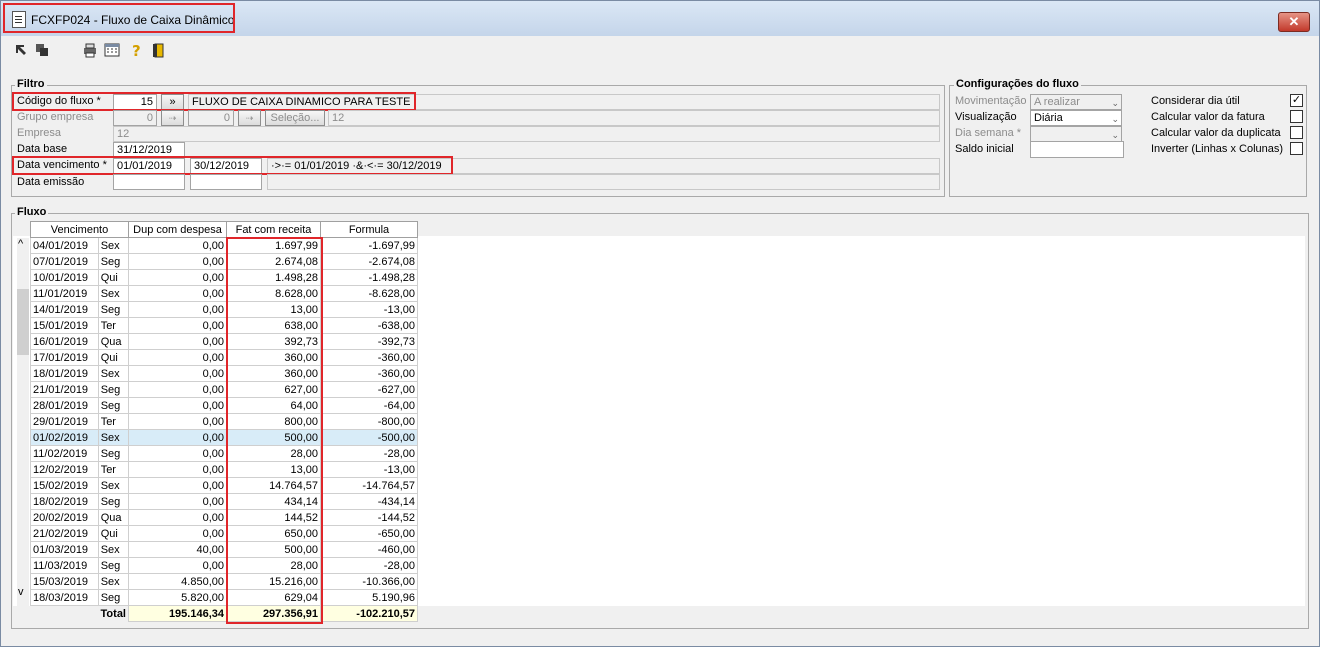 The width and height of the screenshot is (1320, 647). What do you see at coordinates (90, 50) in the screenshot?
I see `print-icon` at bounding box center [90, 50].